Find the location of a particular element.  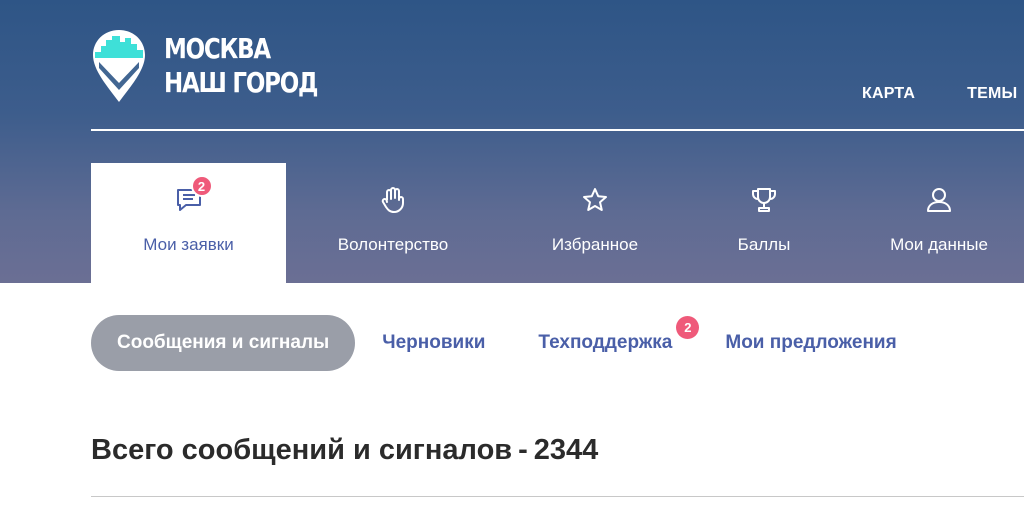

star-icon is located at coordinates (595, 200).